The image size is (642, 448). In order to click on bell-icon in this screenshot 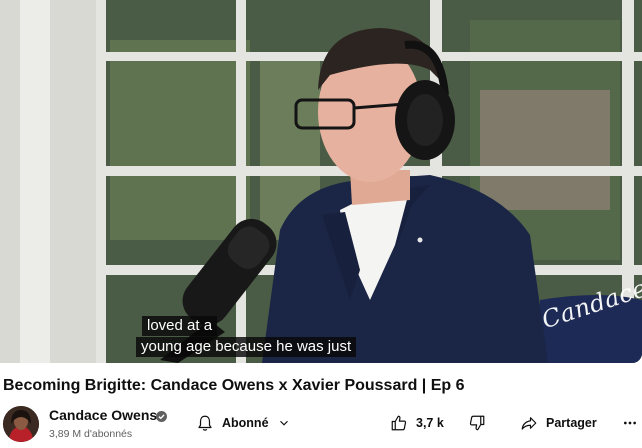, I will do `click(205, 423)`.